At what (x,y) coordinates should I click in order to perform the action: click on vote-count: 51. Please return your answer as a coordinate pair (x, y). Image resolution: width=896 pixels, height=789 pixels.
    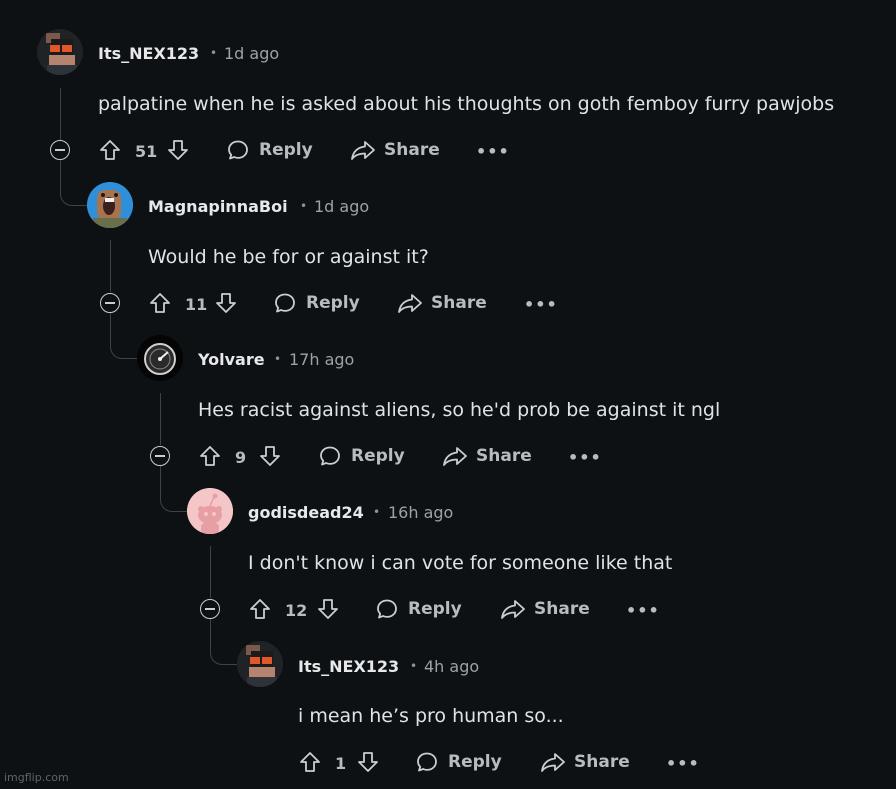
    Looking at the image, I should click on (146, 151).